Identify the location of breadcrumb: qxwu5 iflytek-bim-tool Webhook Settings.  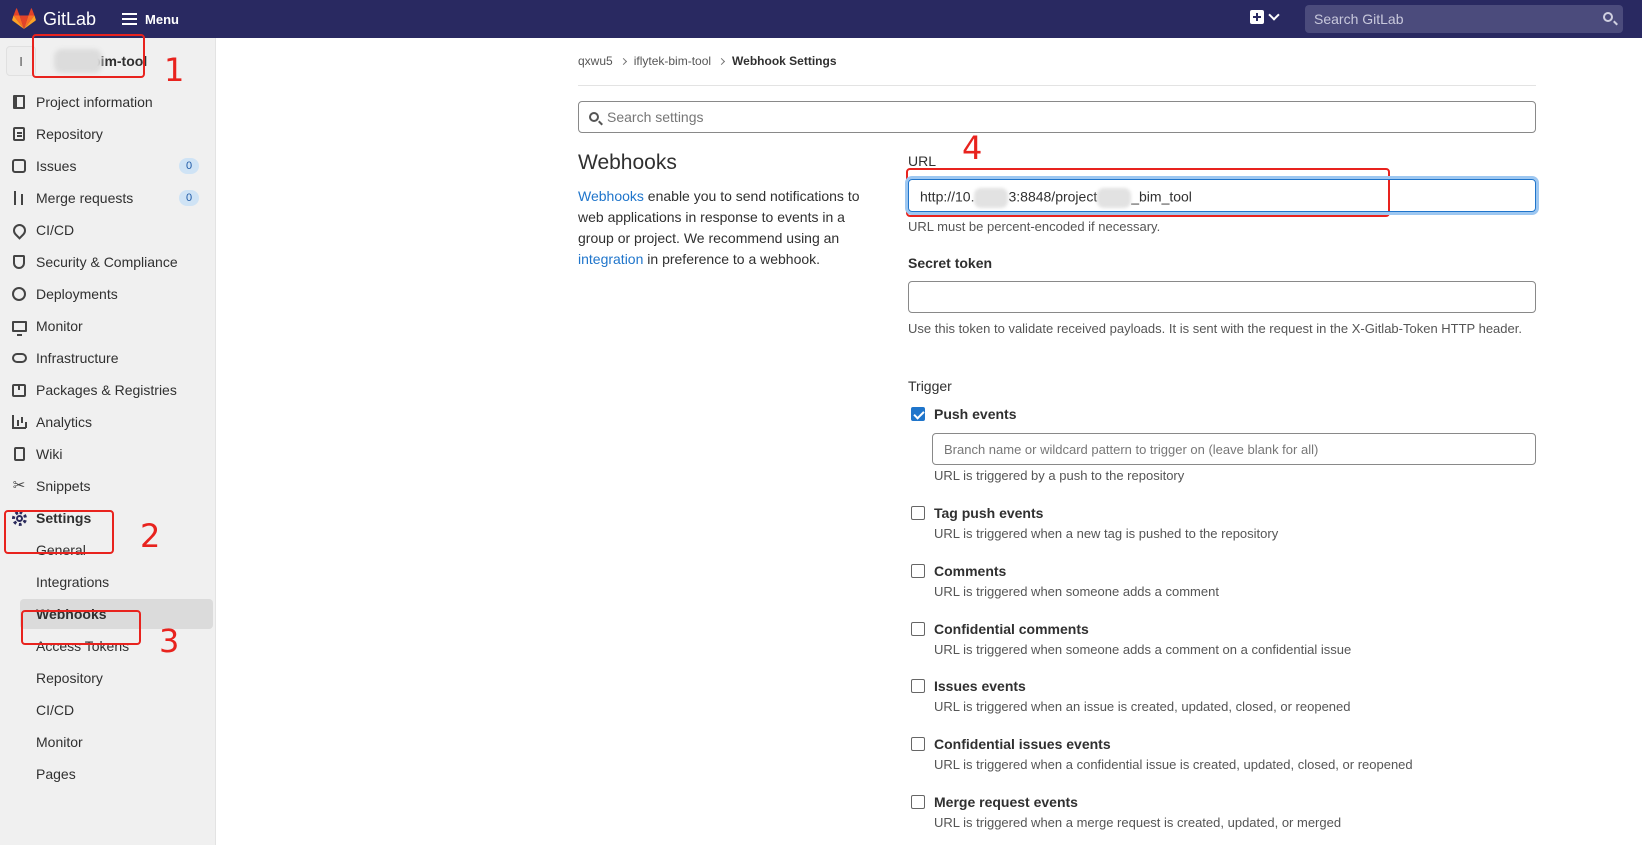
(707, 61).